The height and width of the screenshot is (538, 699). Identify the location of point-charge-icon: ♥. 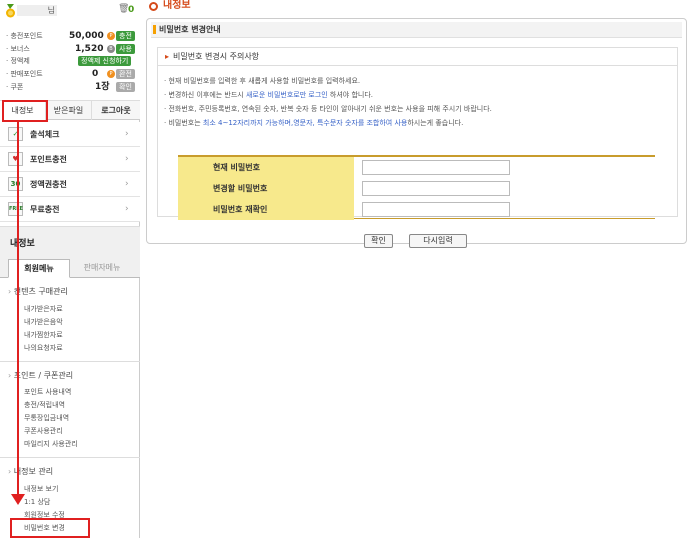
(15, 159).